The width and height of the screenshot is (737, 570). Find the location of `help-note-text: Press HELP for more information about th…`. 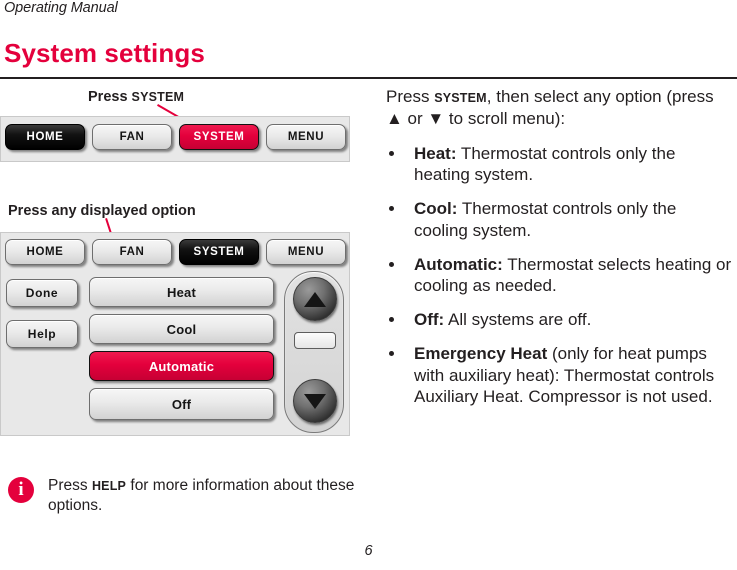

help-note-text: Press HELP for more information about th… is located at coordinates (208, 496).